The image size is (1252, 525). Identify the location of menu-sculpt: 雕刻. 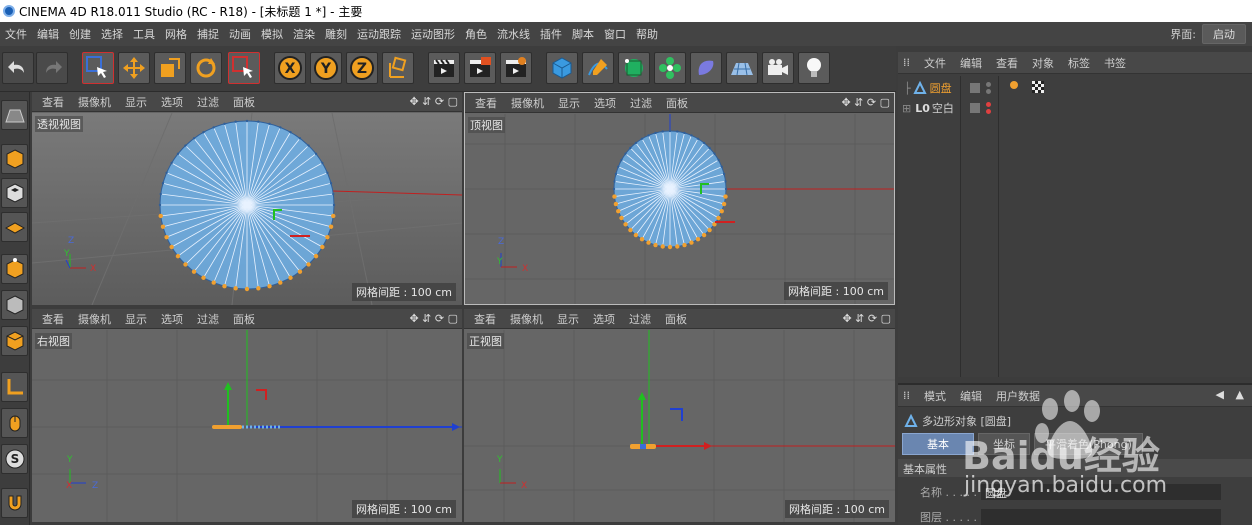
(336, 34).